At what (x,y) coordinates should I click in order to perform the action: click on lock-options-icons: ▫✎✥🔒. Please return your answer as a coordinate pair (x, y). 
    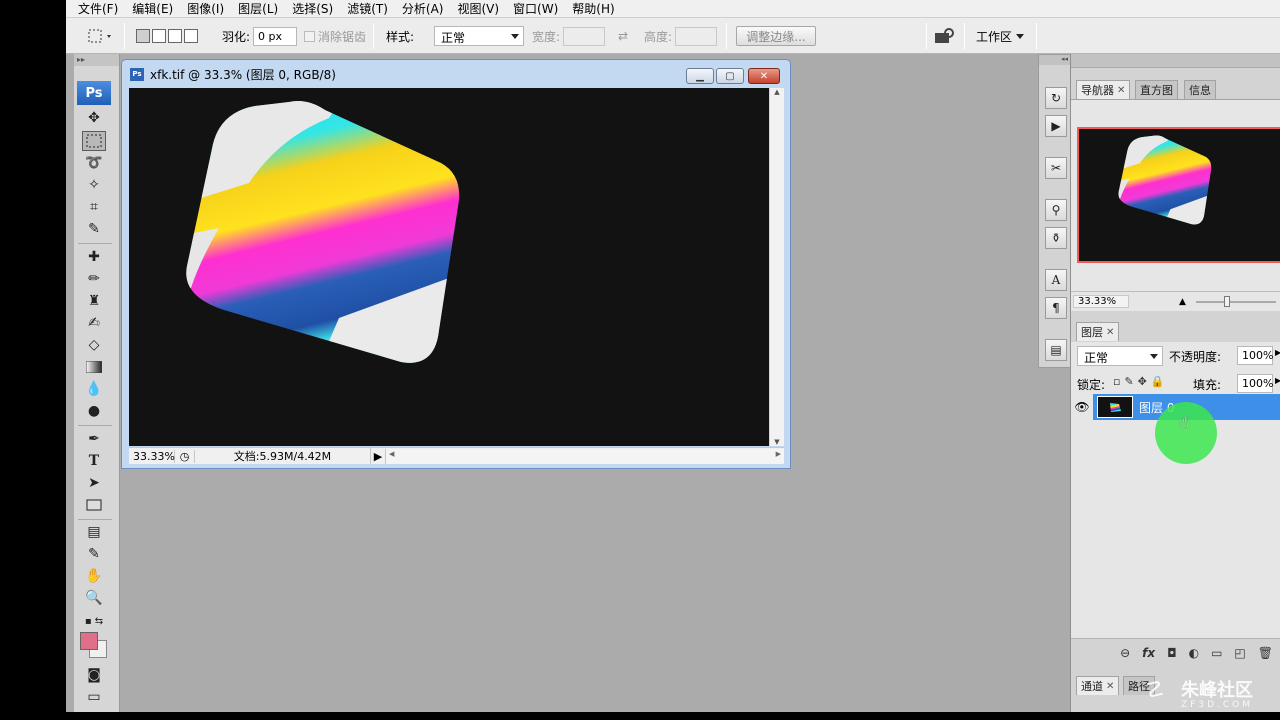
    Looking at the image, I should click on (1141, 381).